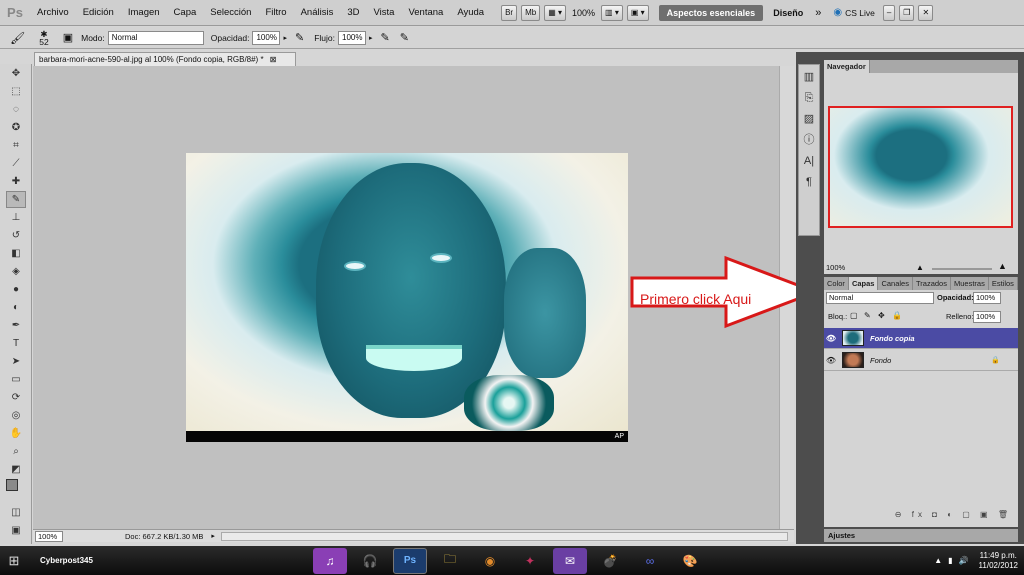 The height and width of the screenshot is (575, 1024). Describe the element at coordinates (964, 560) in the screenshot. I see `volume-icon: 🔊` at that location.